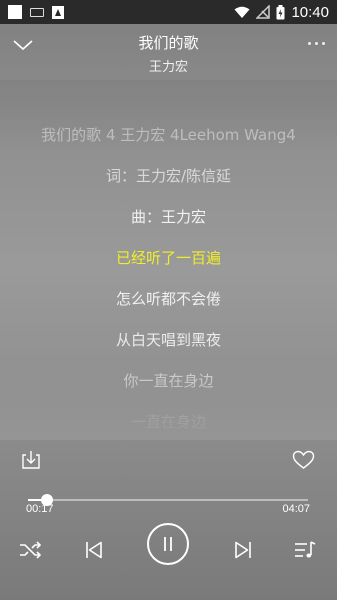  I want to click on notification-square-icon, so click(15, 12).